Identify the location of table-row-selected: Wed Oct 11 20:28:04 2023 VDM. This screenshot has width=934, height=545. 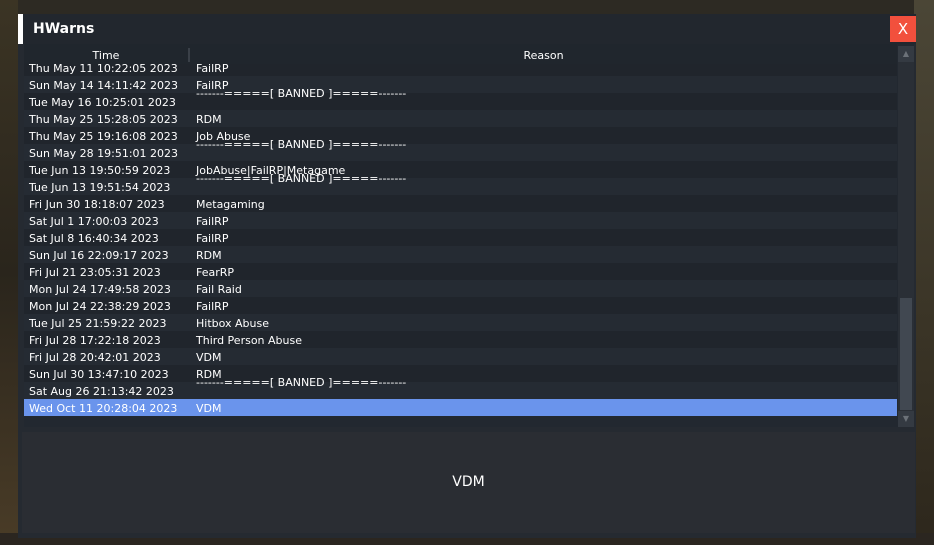
(460, 407).